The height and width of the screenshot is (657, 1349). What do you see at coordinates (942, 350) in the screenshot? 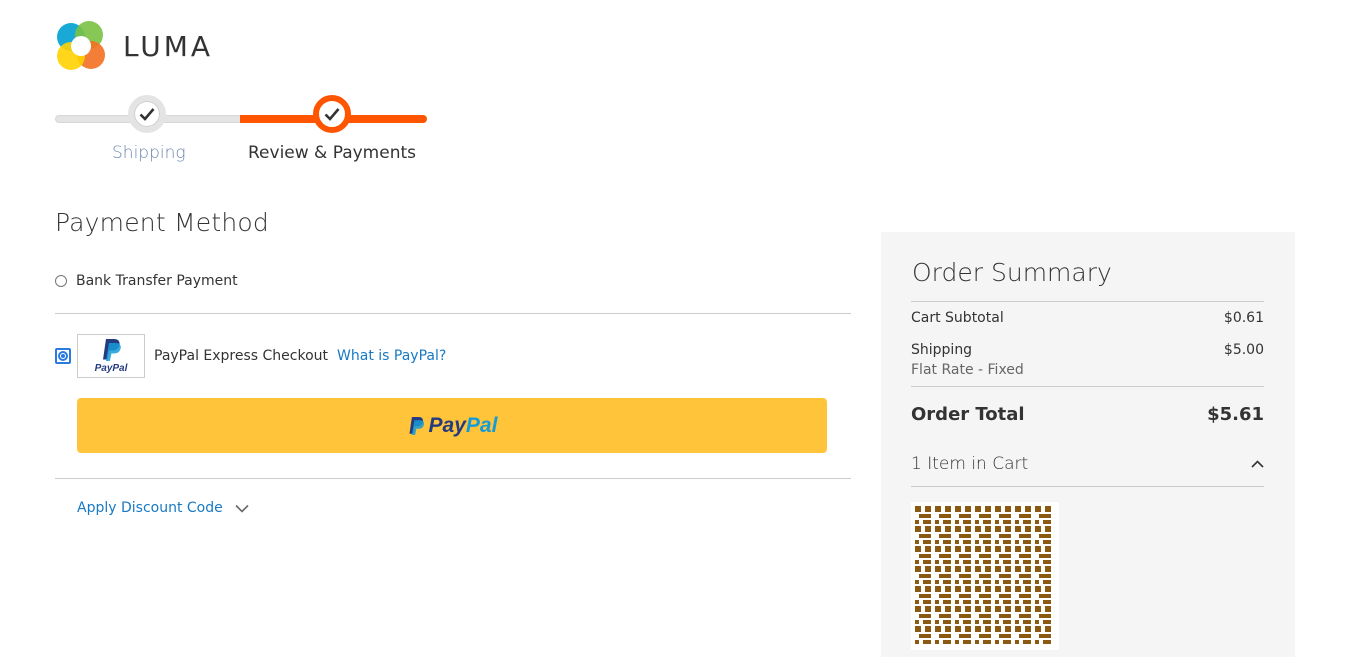
I see `shipping-label: Shipping` at bounding box center [942, 350].